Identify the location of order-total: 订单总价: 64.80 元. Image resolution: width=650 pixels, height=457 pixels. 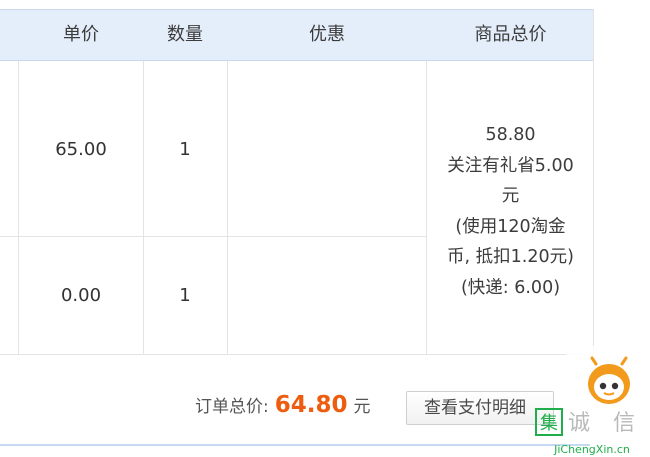
(283, 410).